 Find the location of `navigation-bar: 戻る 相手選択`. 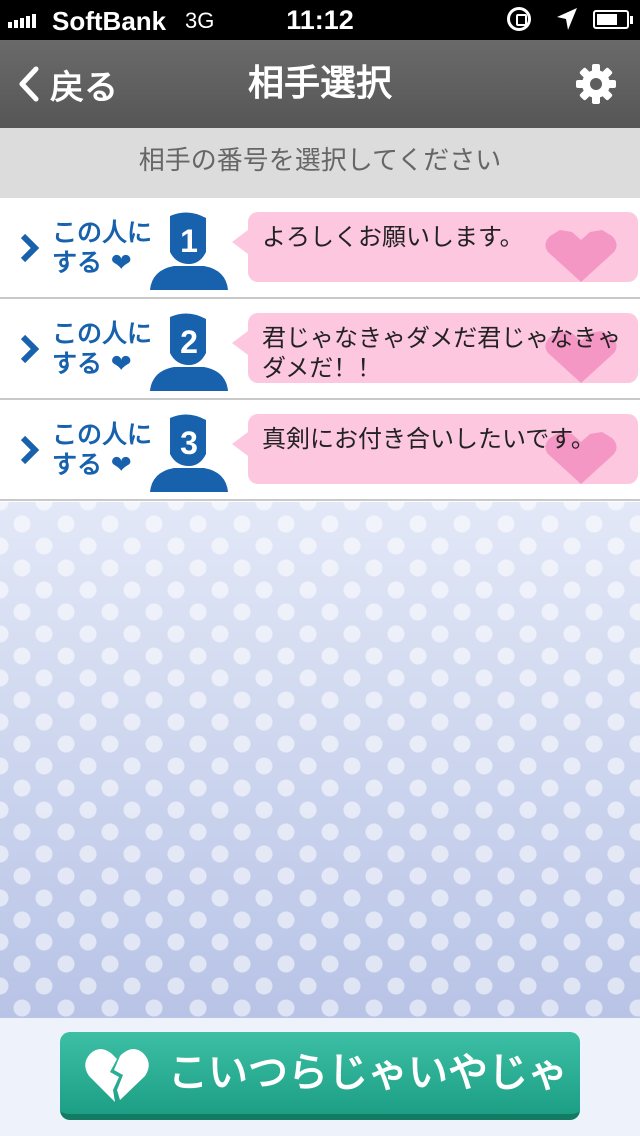

navigation-bar: 戻る 相手選択 is located at coordinates (320, 84).